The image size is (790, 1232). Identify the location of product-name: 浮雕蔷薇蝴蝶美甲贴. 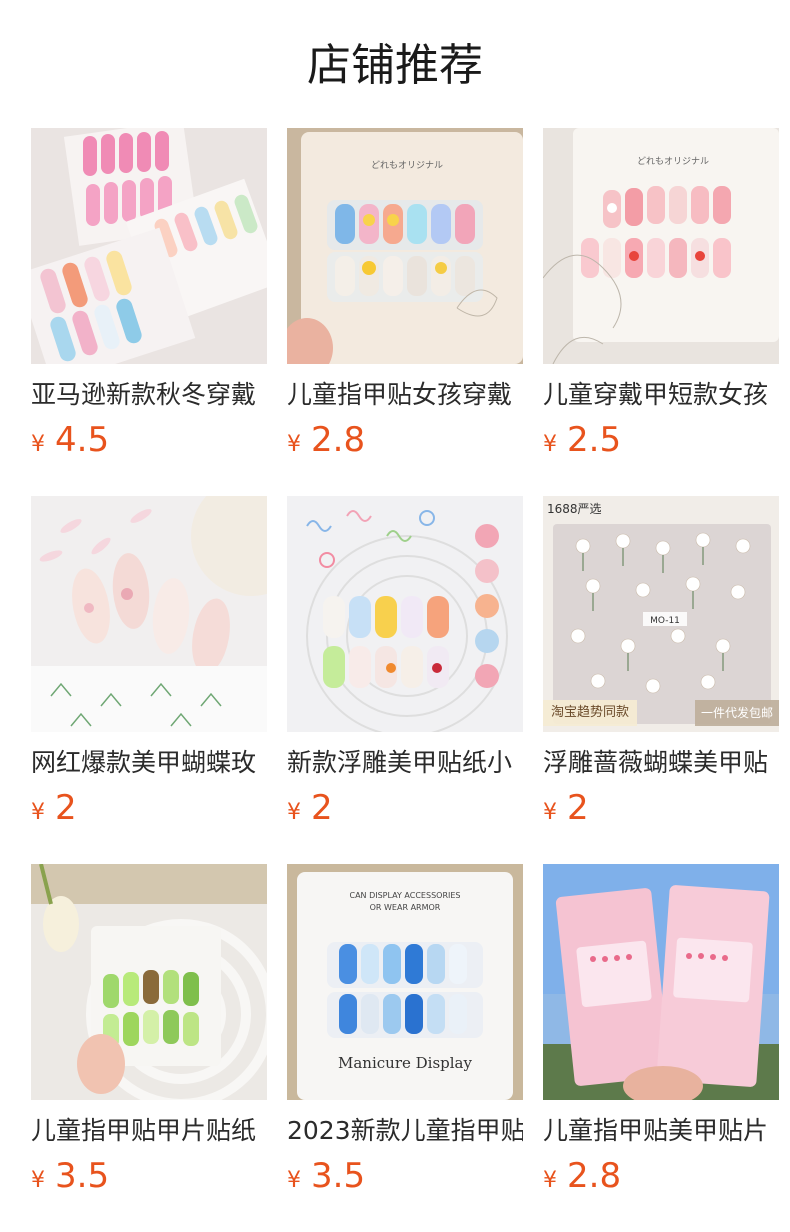
(661, 763).